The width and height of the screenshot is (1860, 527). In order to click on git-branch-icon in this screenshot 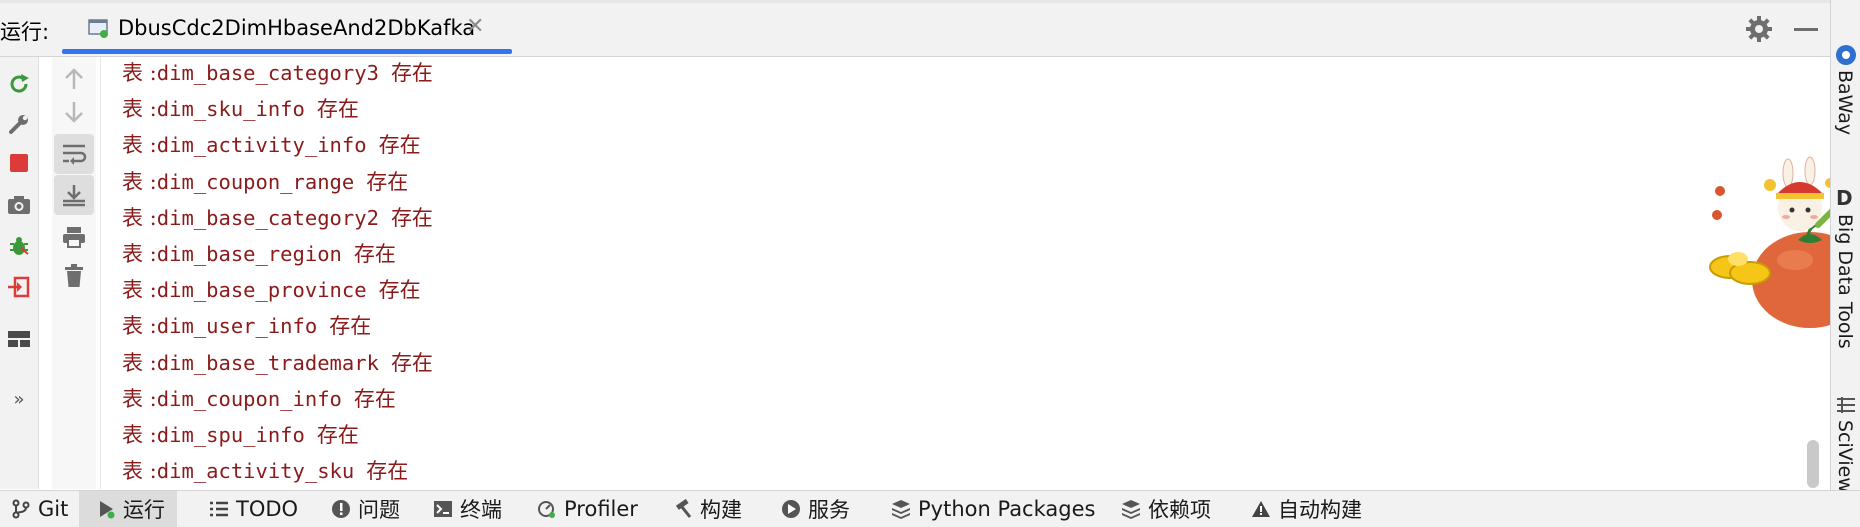, I will do `click(21, 509)`.